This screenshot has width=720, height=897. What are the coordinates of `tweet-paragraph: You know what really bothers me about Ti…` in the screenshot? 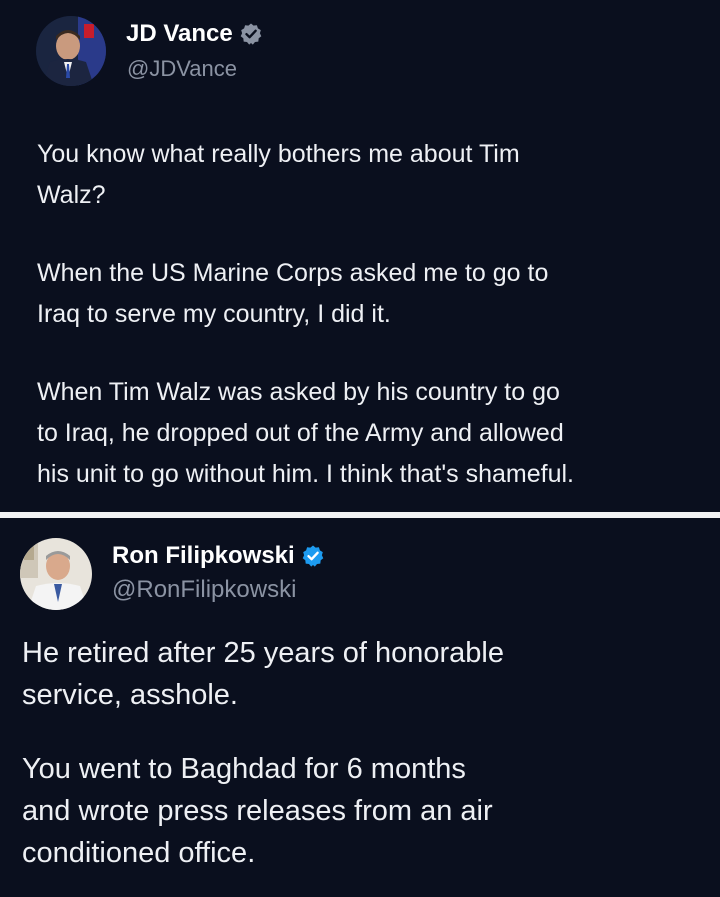 It's located at (278, 174).